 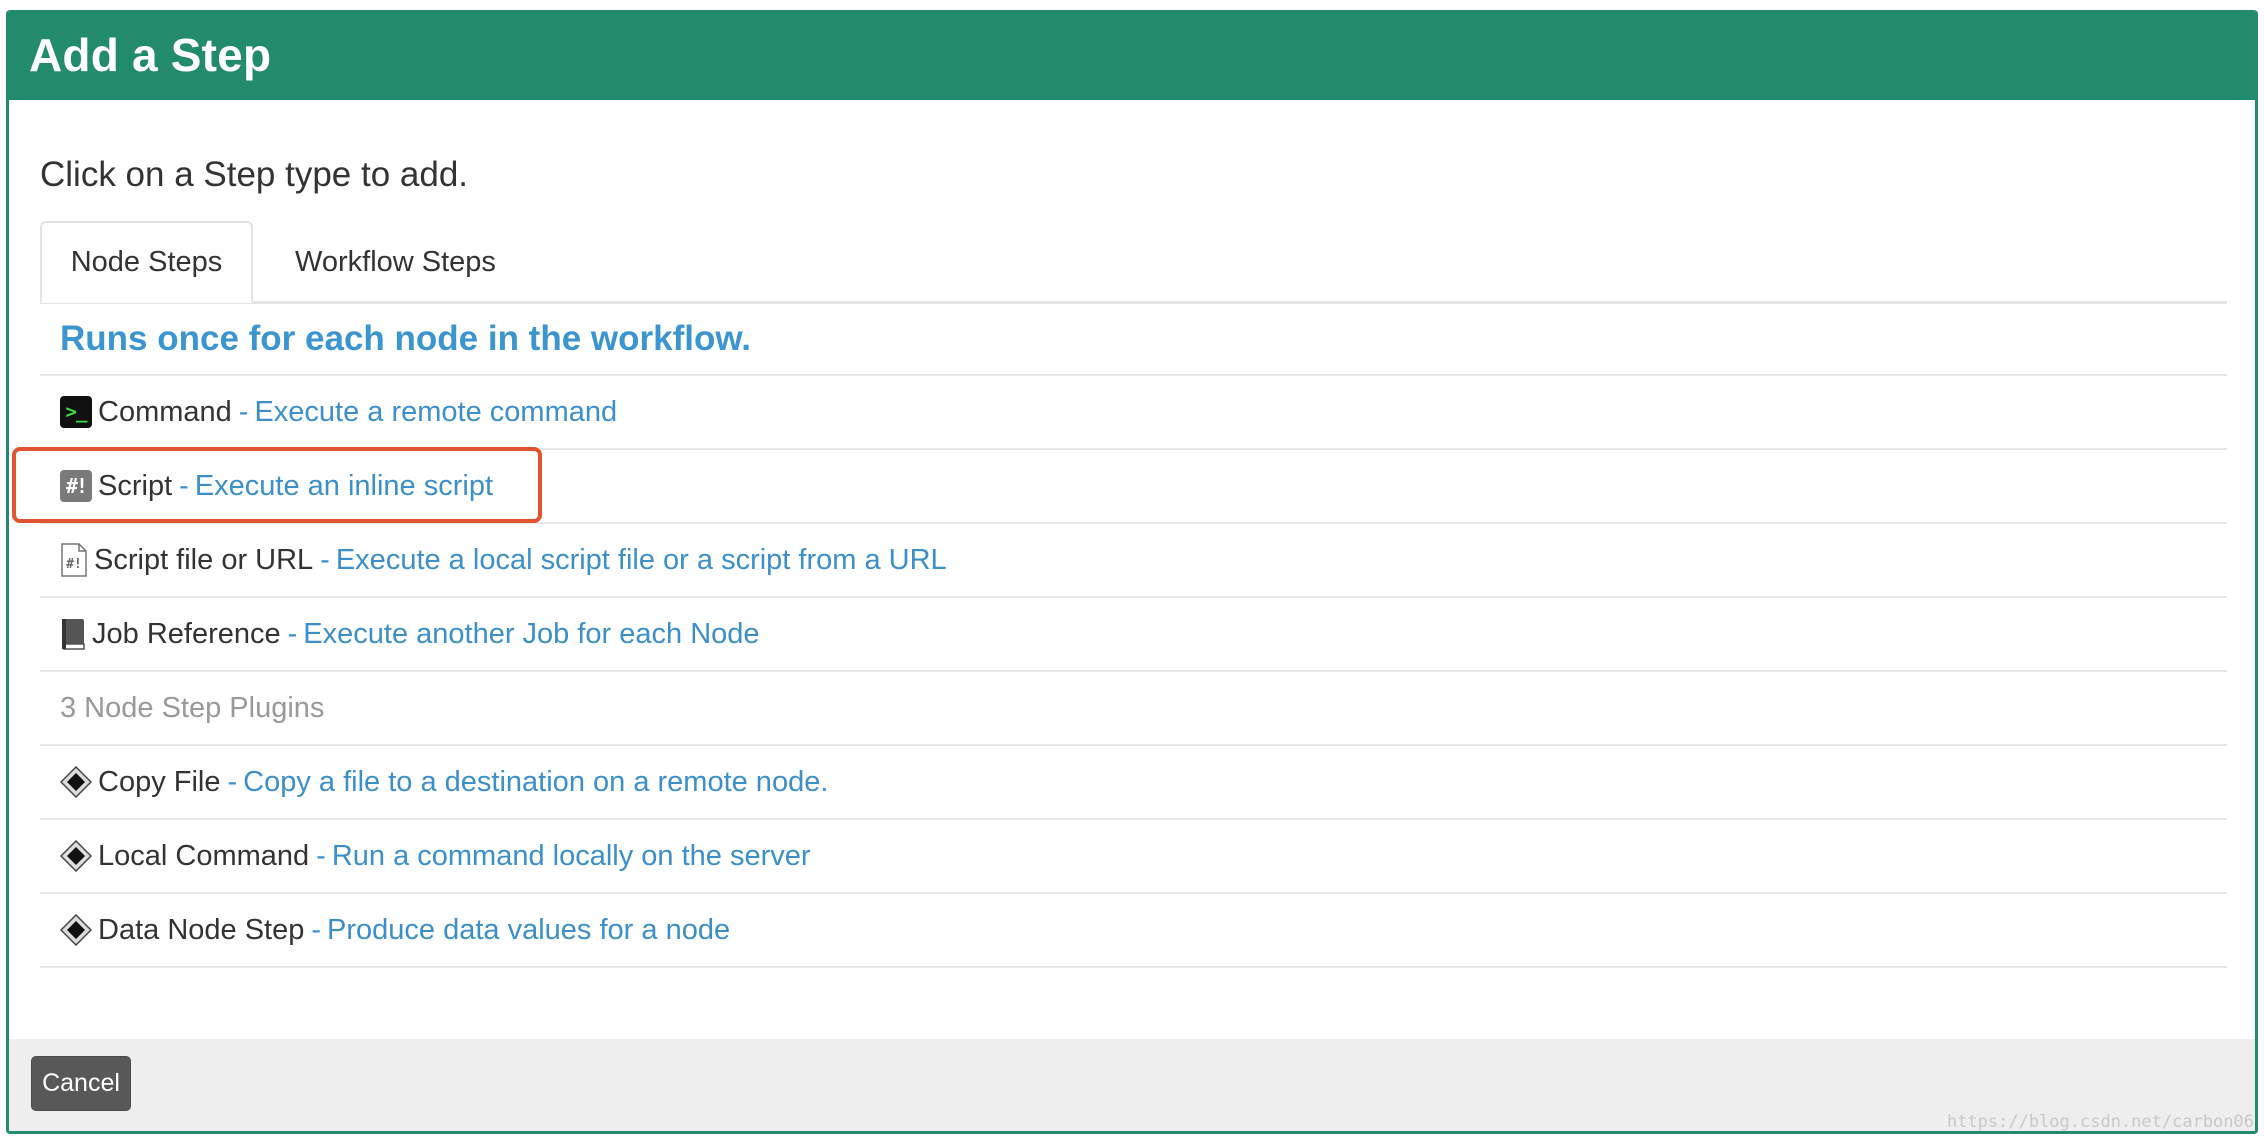 I want to click on step-description: Execute an inline script, so click(x=344, y=485).